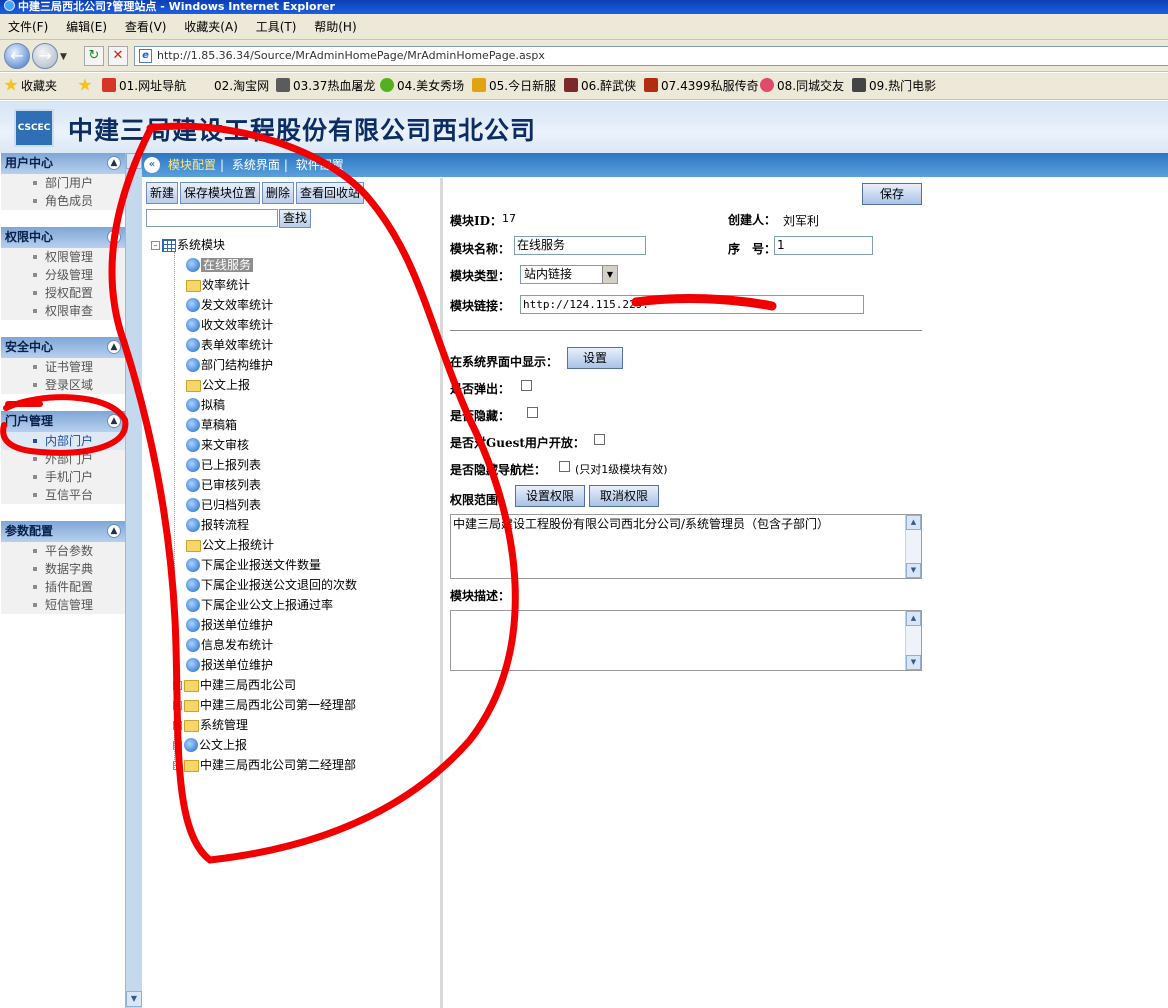 The width and height of the screenshot is (1168, 1008). What do you see at coordinates (94, 56) in the screenshot?
I see `refresh-icon: ↻` at bounding box center [94, 56].